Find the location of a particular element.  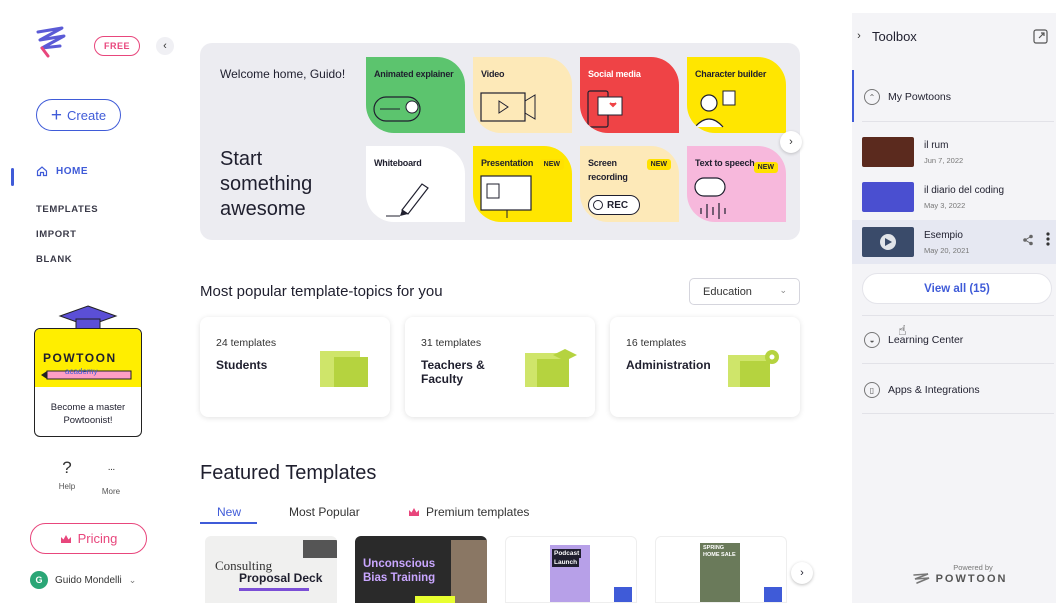

thumb-line2: Bias Training is located at coordinates (399, 578).